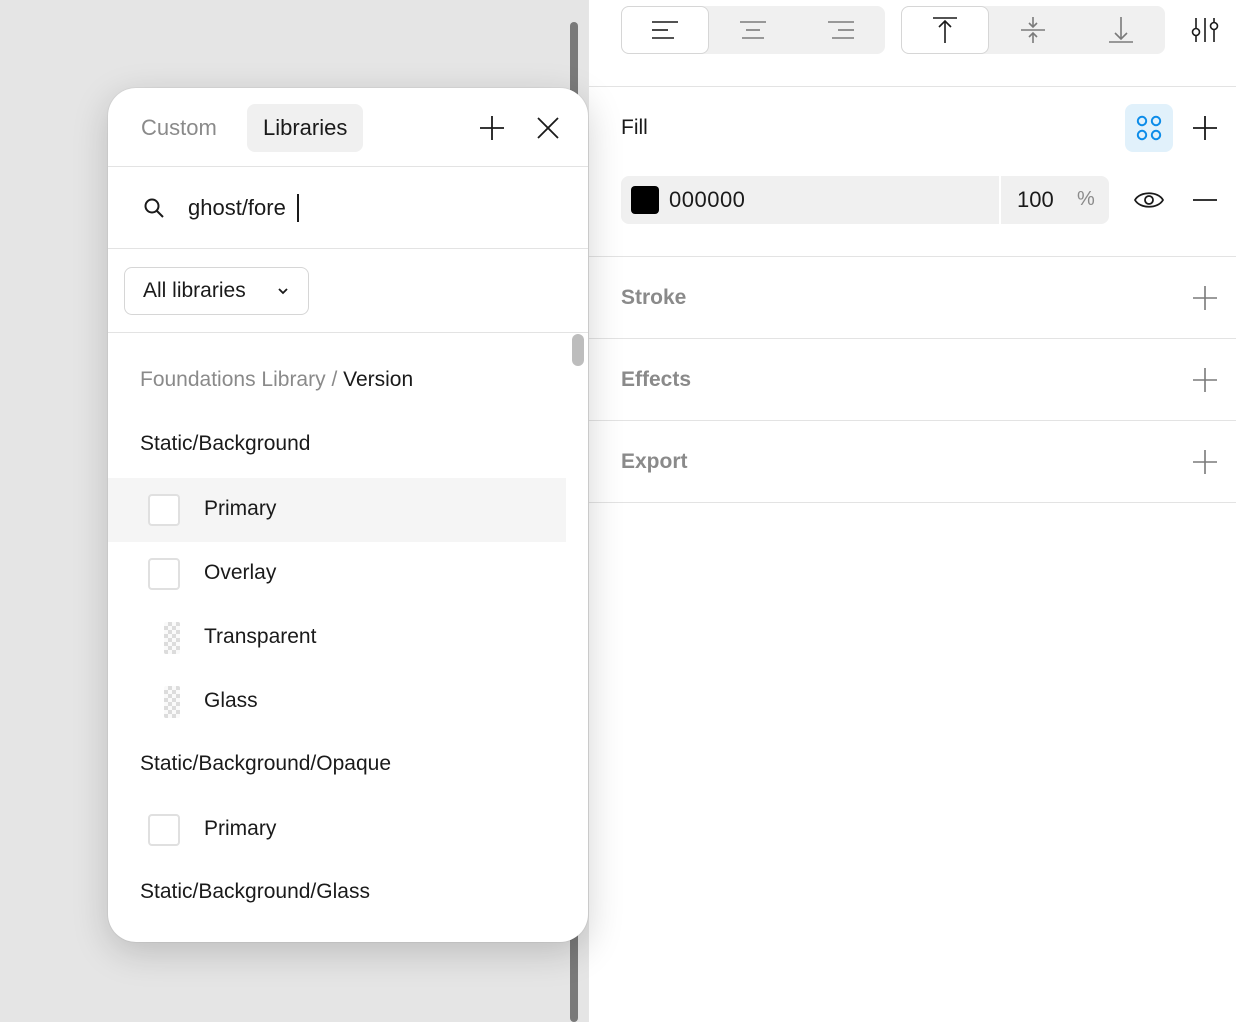 The height and width of the screenshot is (1022, 1236). I want to click on toggle-visibility-button, so click(1149, 200).